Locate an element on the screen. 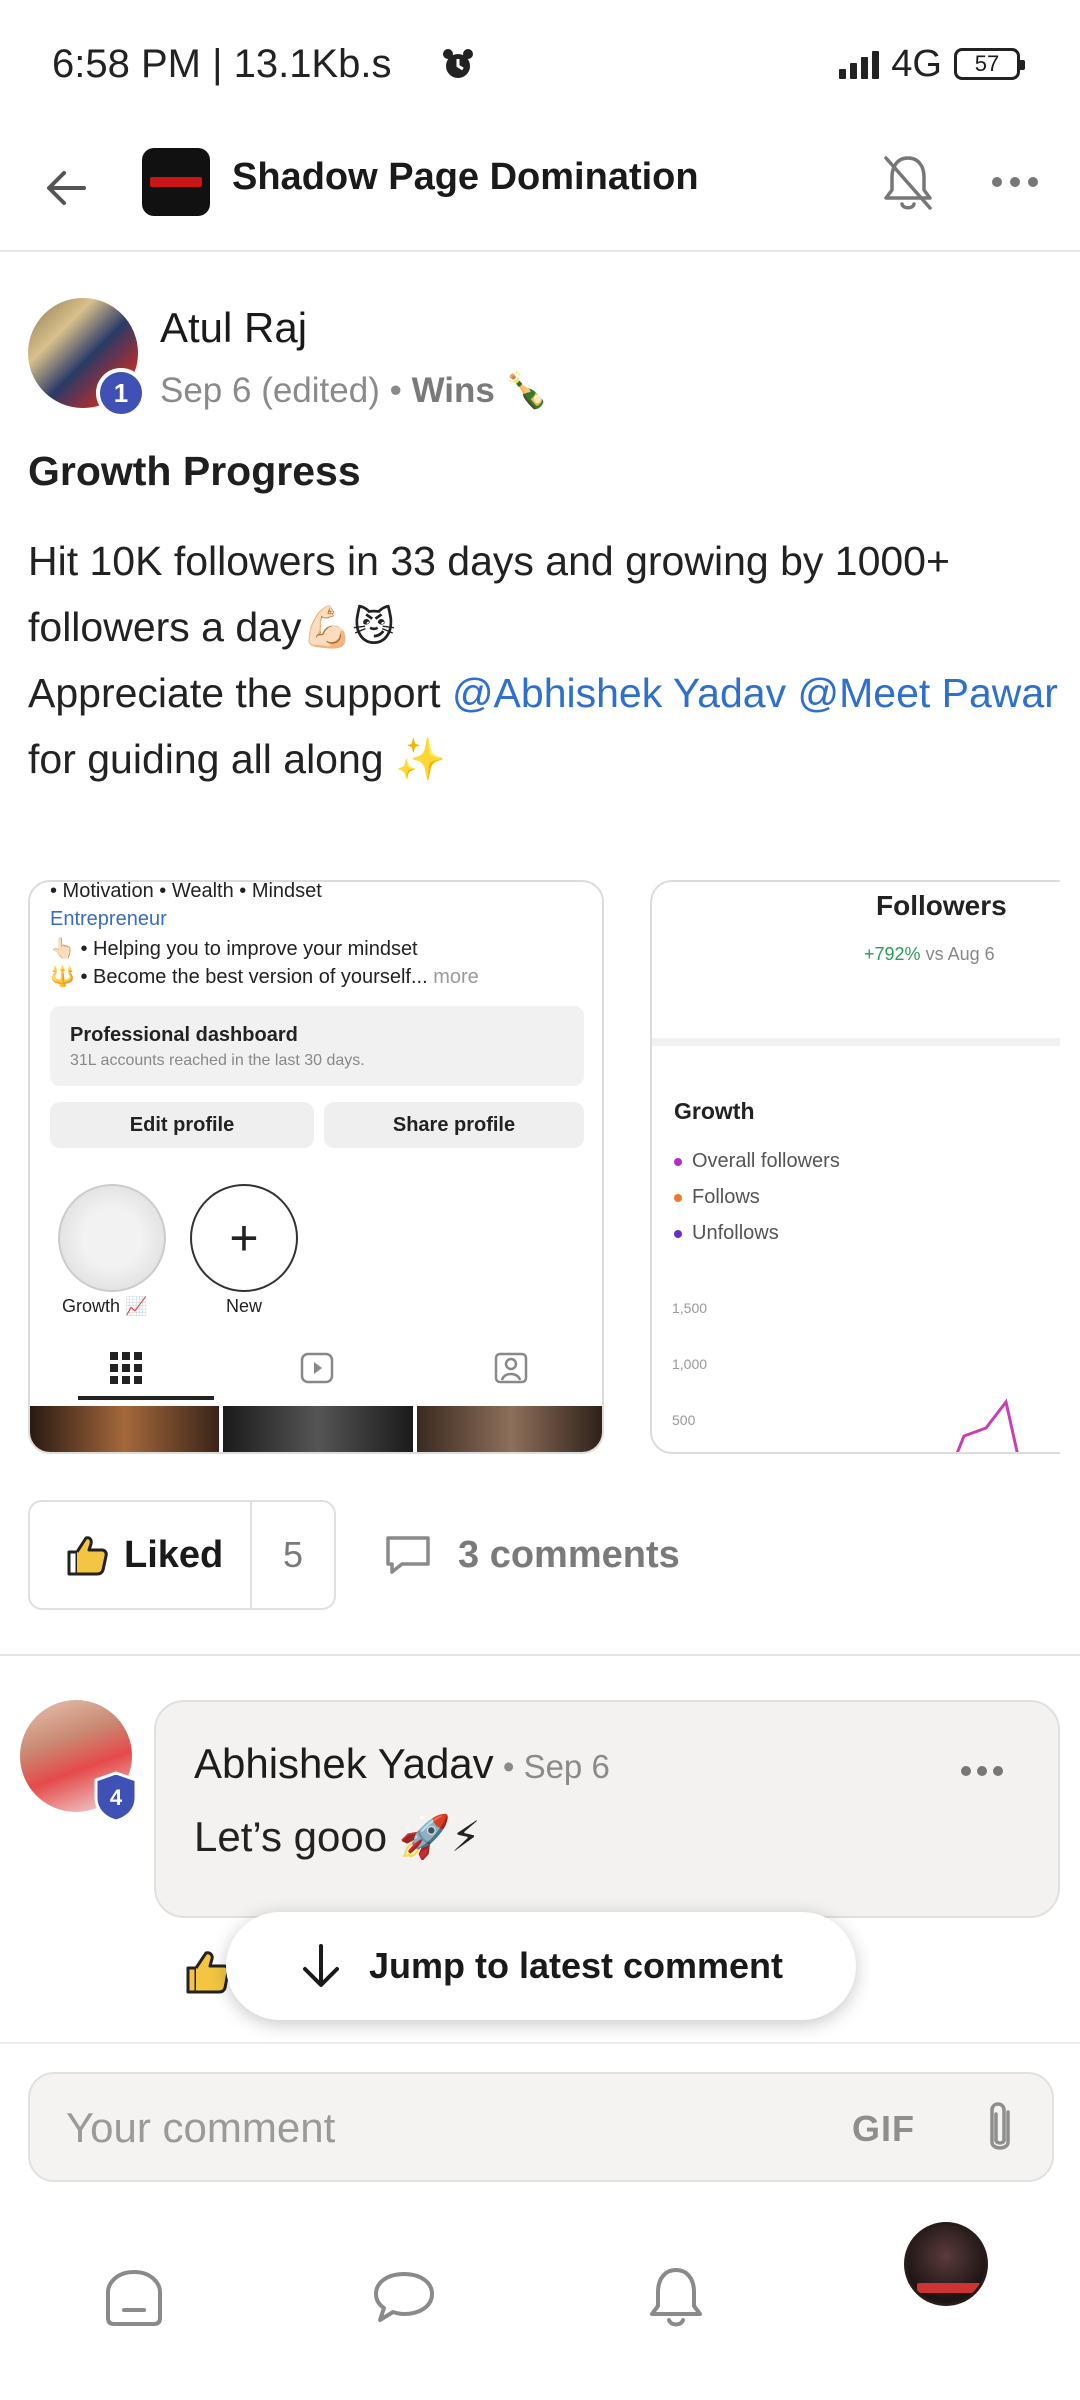 The height and width of the screenshot is (2400, 1080). divider is located at coordinates (540, 1655).